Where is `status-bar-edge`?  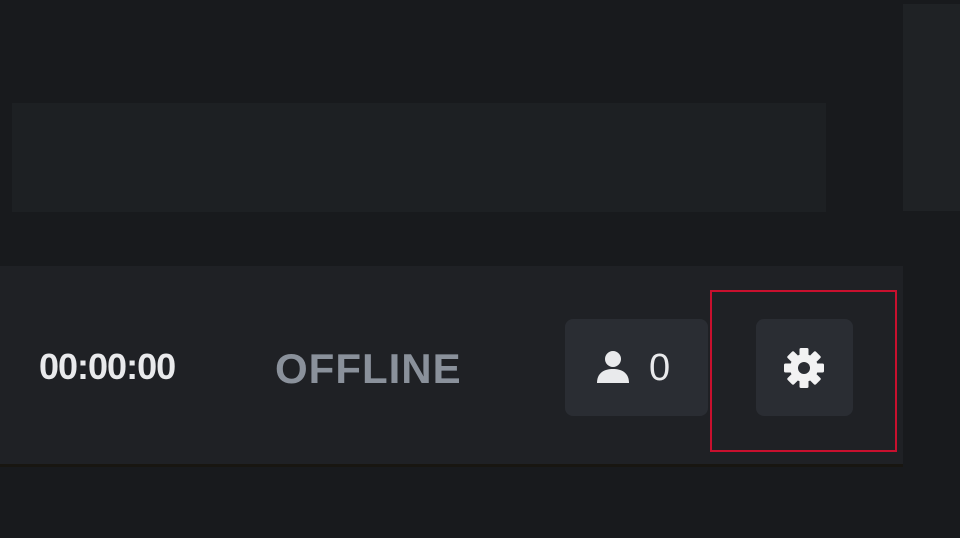
status-bar-edge is located at coordinates (451, 465).